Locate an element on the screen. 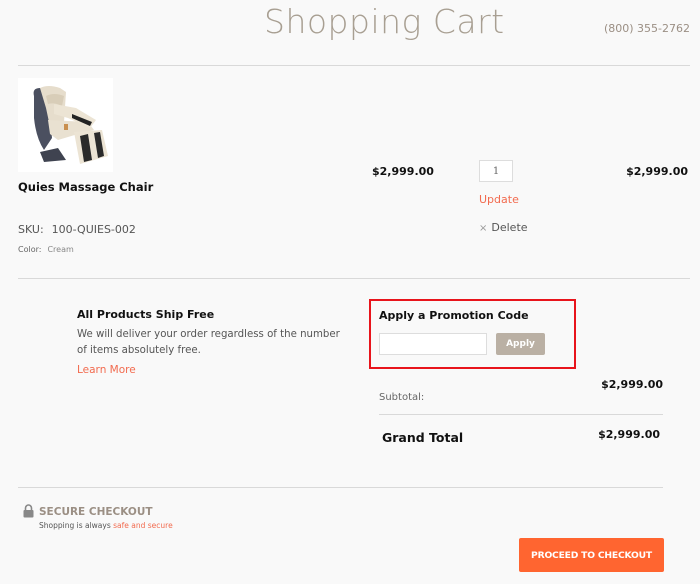 Image resolution: width=700 pixels, height=584 pixels. color-label: Color: is located at coordinates (30, 249).